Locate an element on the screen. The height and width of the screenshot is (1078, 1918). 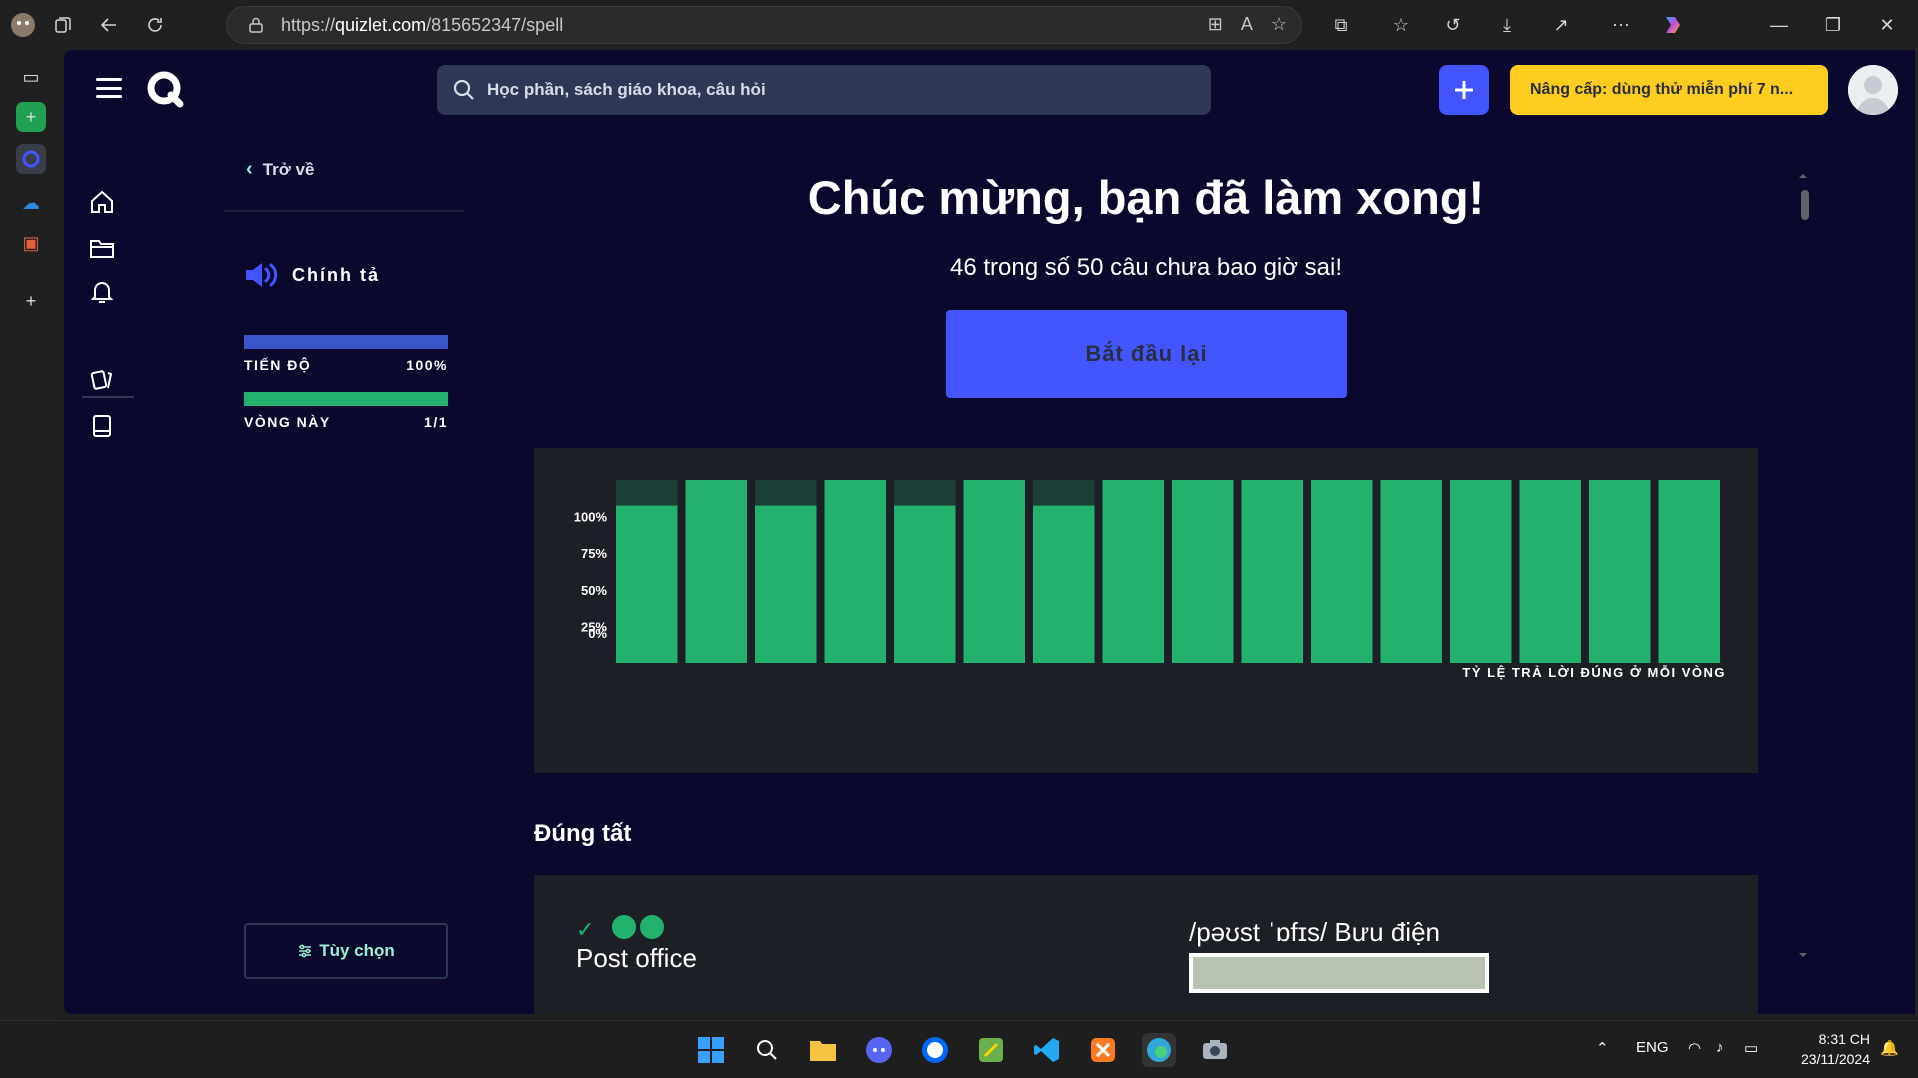
favorites-icon: ☆ is located at coordinates (1401, 25).